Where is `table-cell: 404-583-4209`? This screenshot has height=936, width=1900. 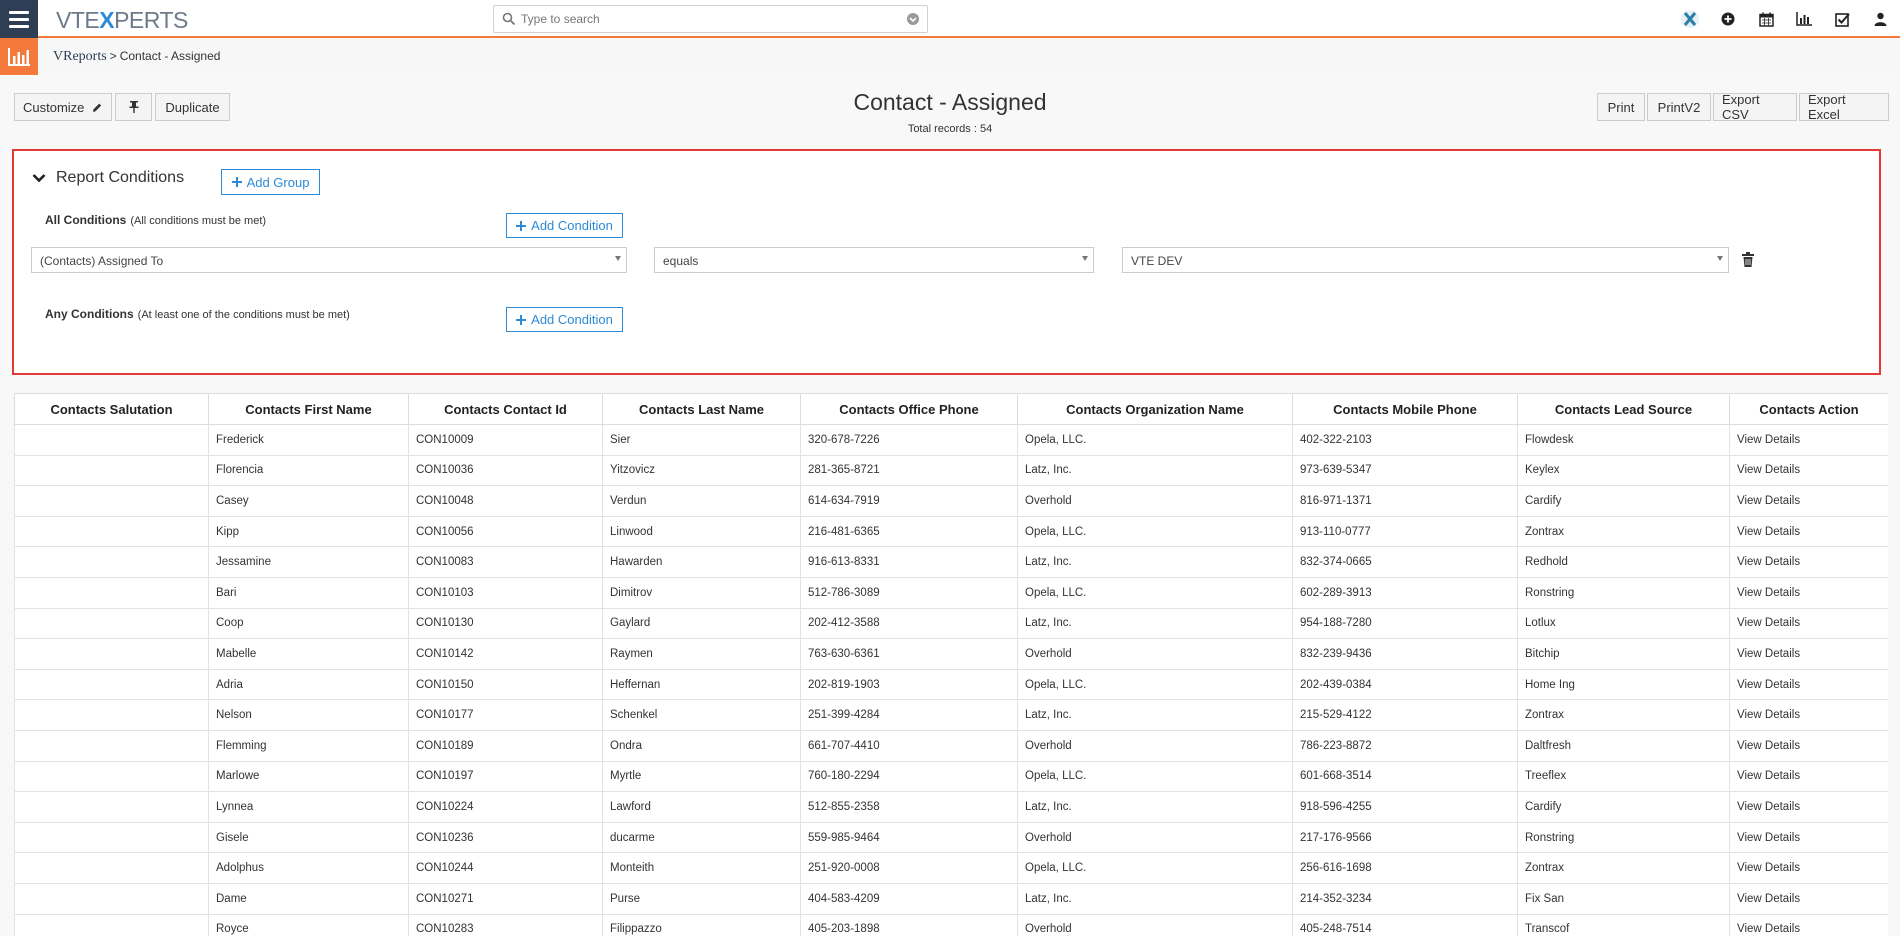
table-cell: 404-583-4209 is located at coordinates (909, 898).